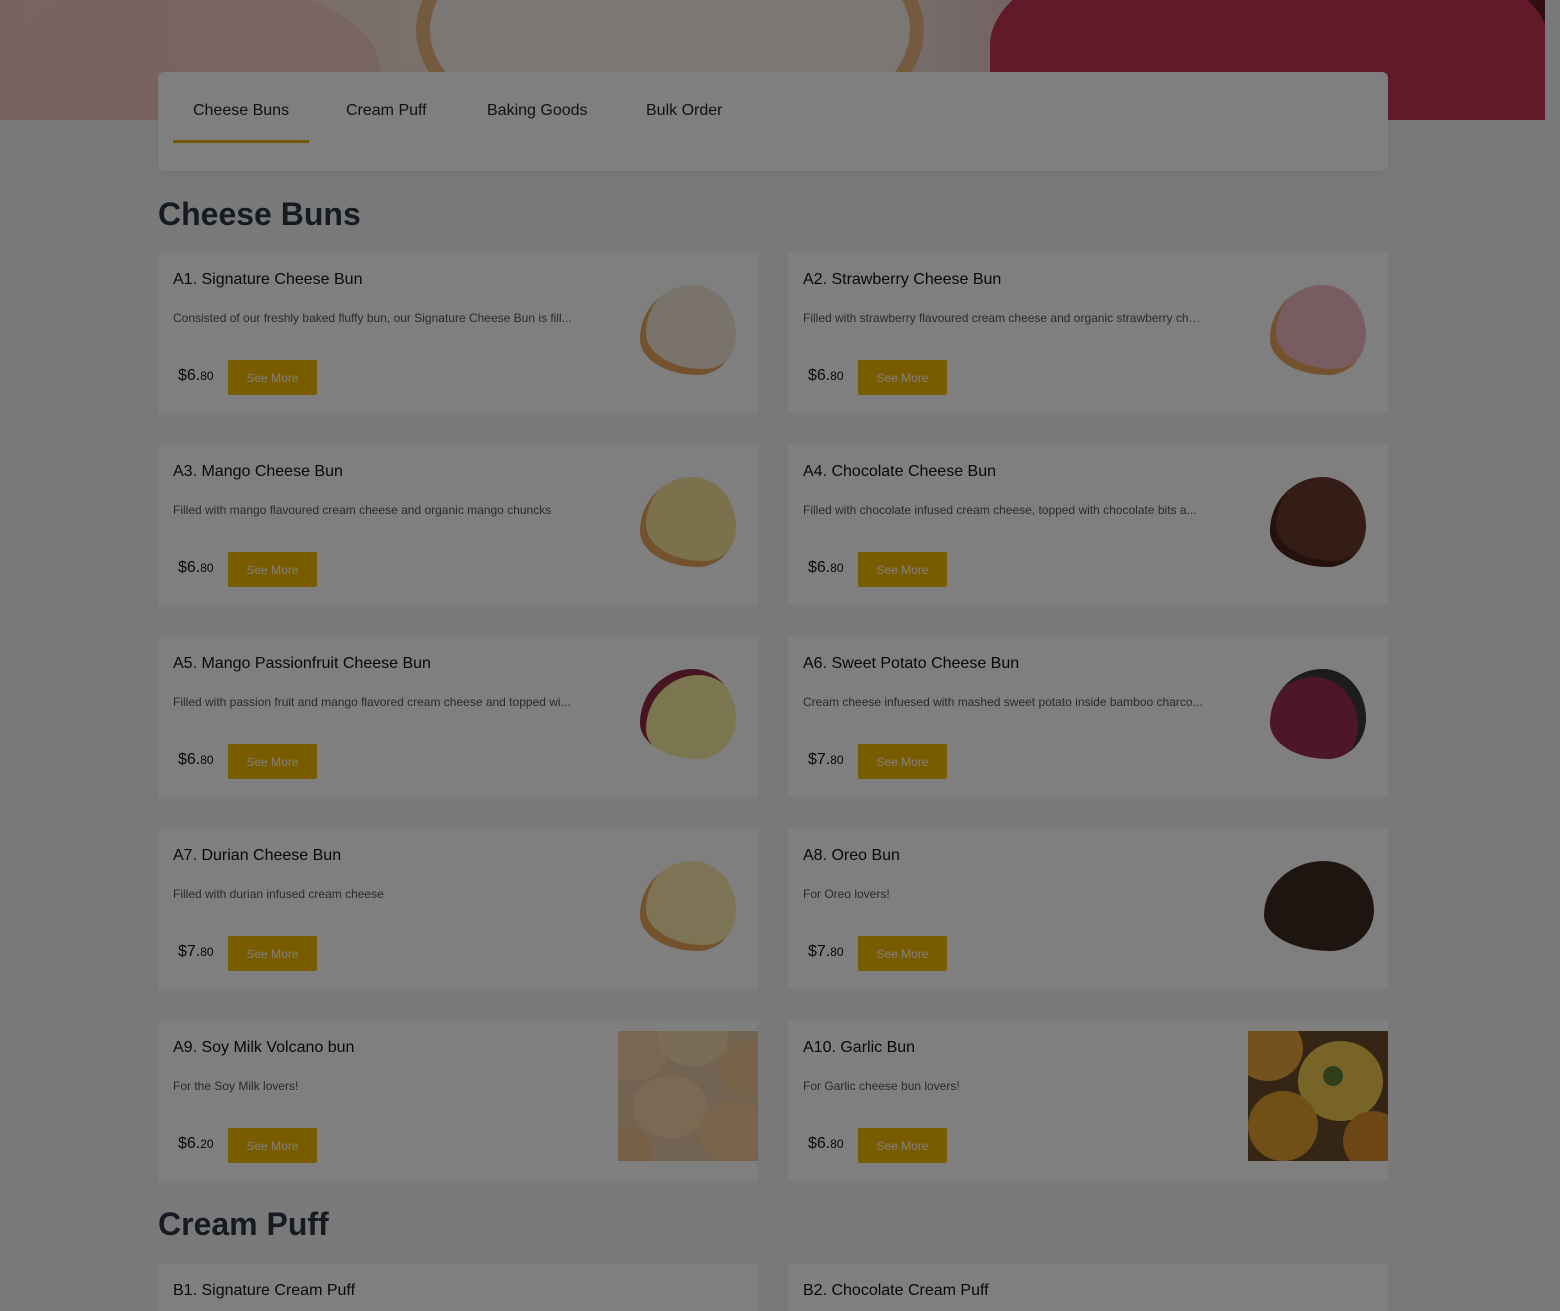  I want to click on product-card: B2. Chocolate Cream Puff, so click(1088, 1287).